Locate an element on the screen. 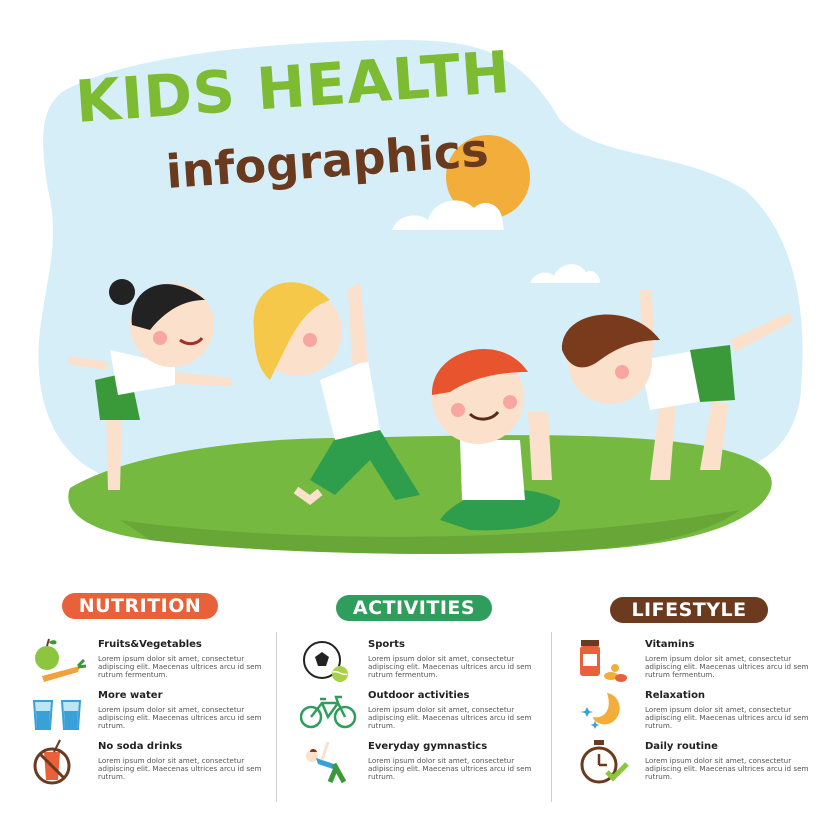 This screenshot has width=829, height=829. item-title: Everyday gymnastics is located at coordinates (428, 746).